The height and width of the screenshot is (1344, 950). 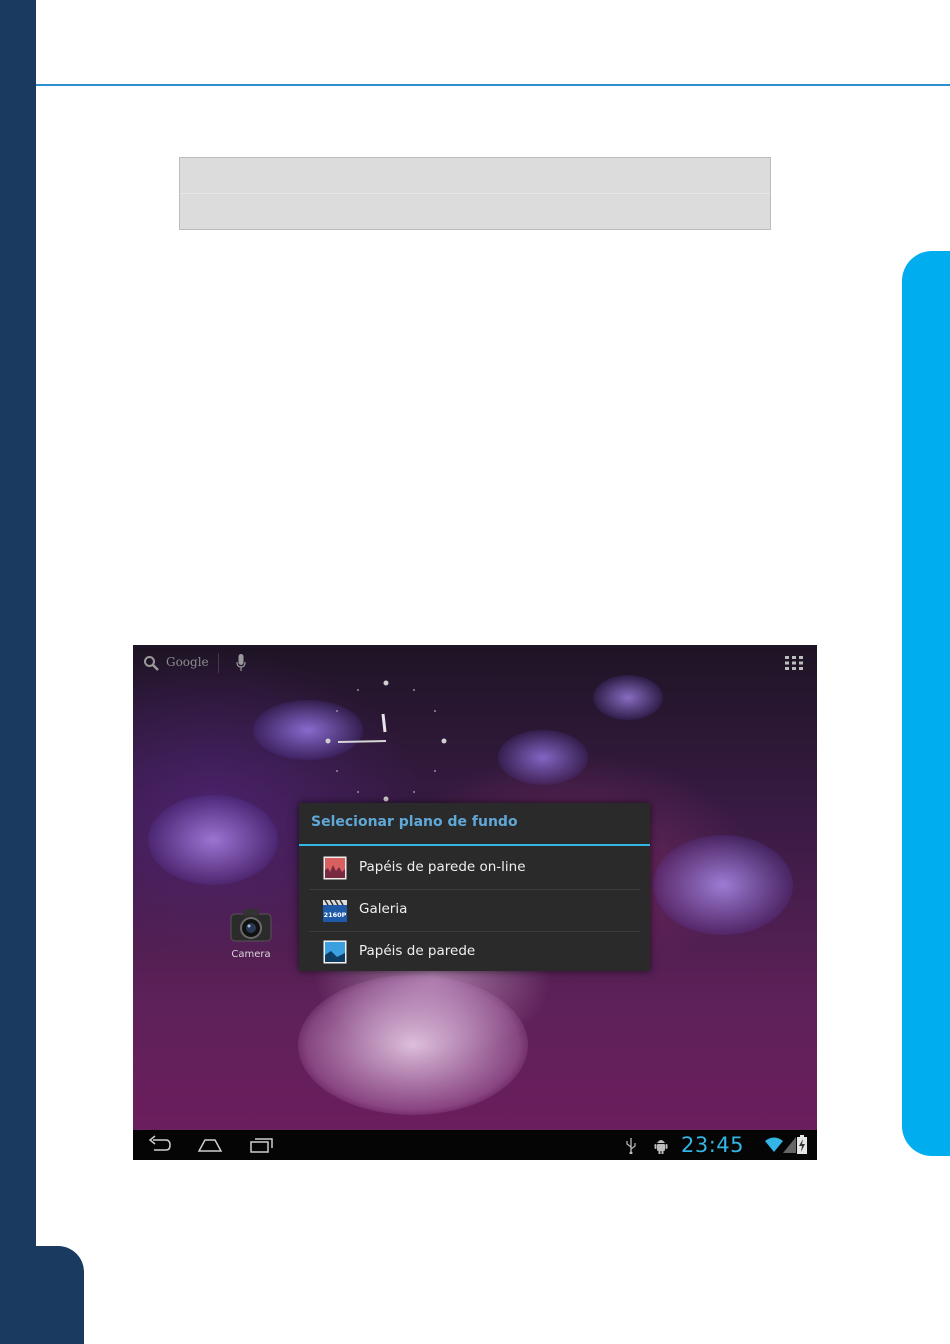 What do you see at coordinates (474, 910) in the screenshot?
I see `dialog-item-gallery: 2160P Galeria` at bounding box center [474, 910].